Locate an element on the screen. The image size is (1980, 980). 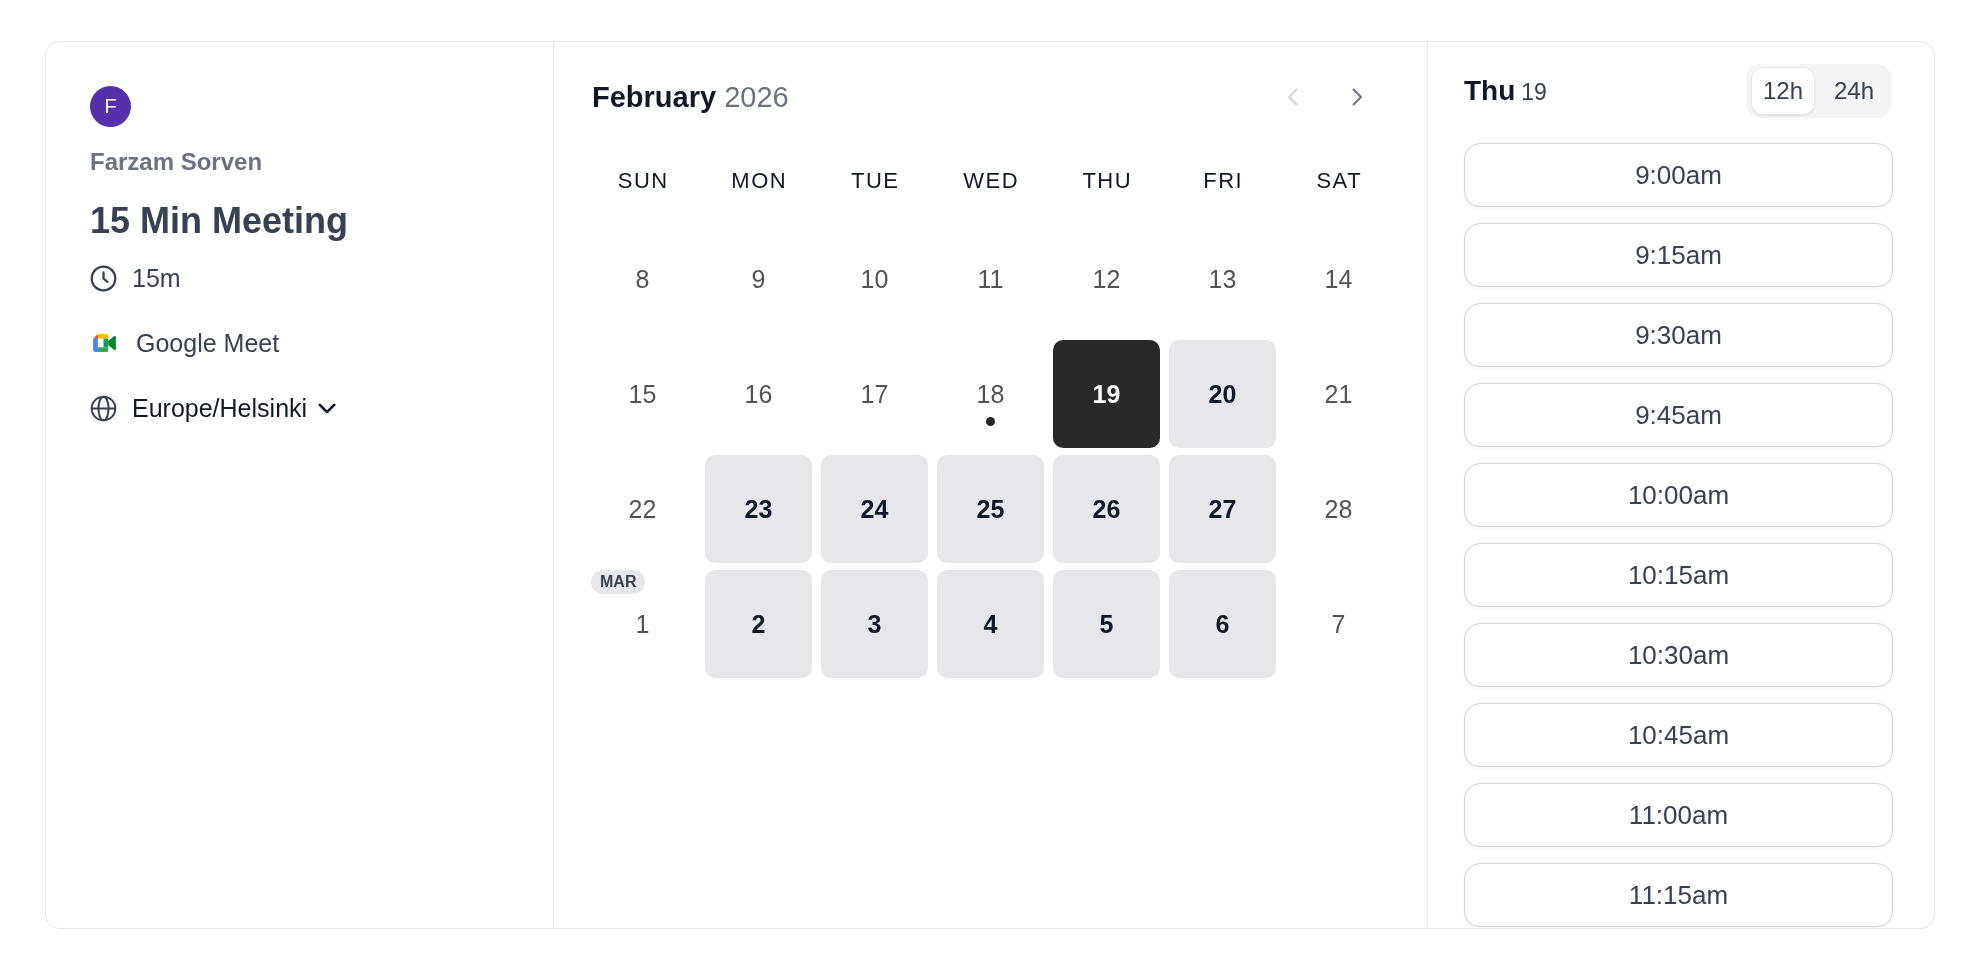
time-format-option: 24h is located at coordinates (1854, 91).